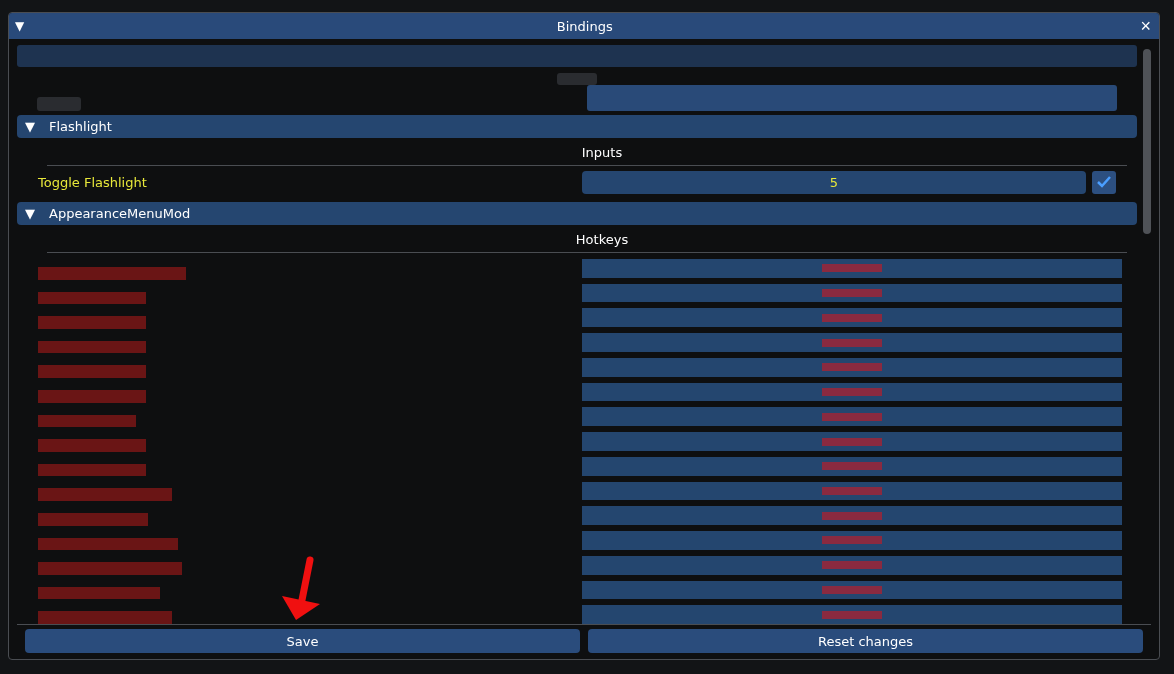 The width and height of the screenshot is (1174, 674). What do you see at coordinates (834, 182) in the screenshot?
I see `key-field: 5` at bounding box center [834, 182].